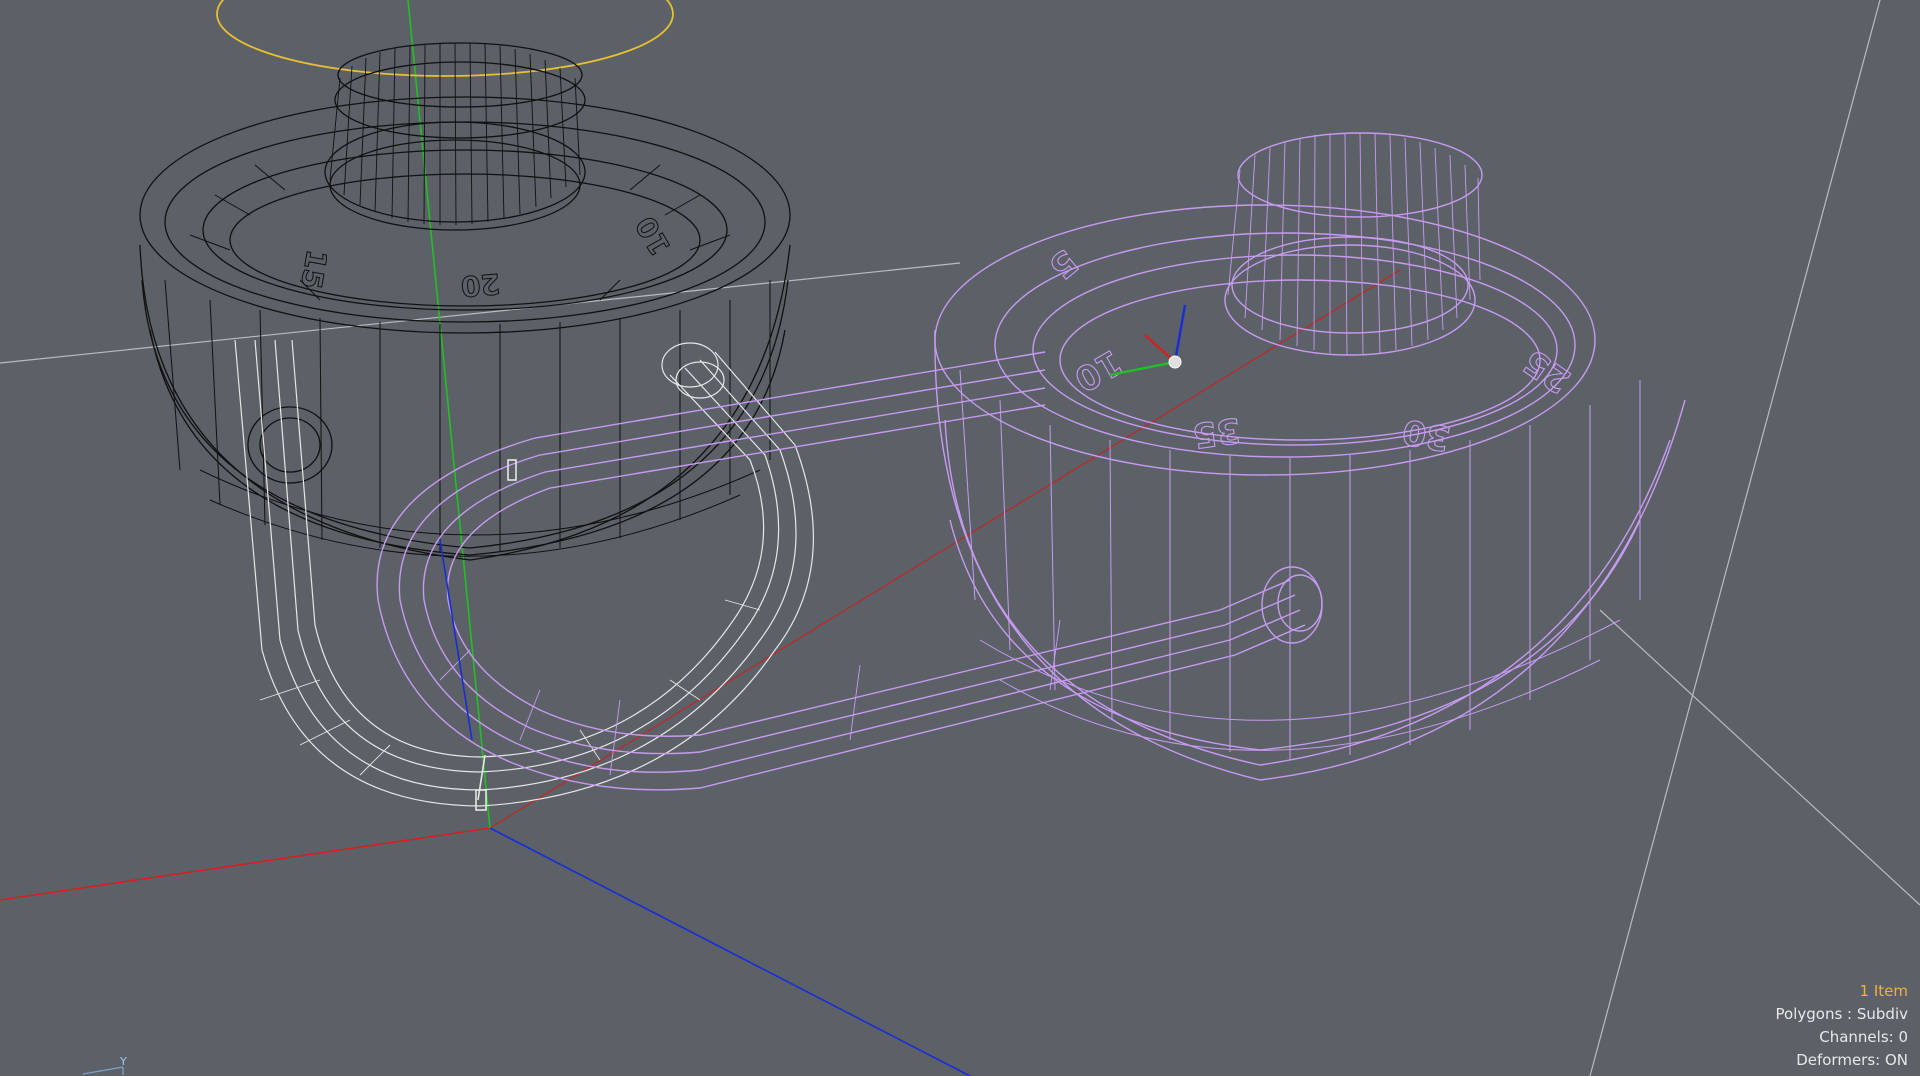  I want to click on x-axis-line, so click(245, 864).